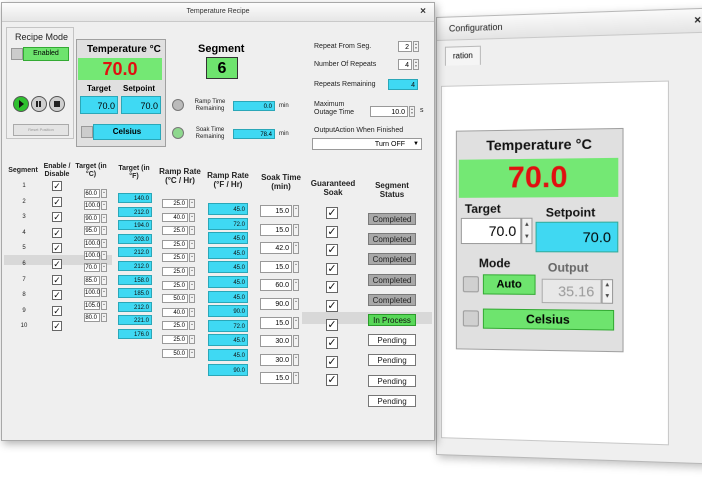  Describe the element at coordinates (92, 317) in the screenshot. I see `target-c-input: 80.0` at that location.